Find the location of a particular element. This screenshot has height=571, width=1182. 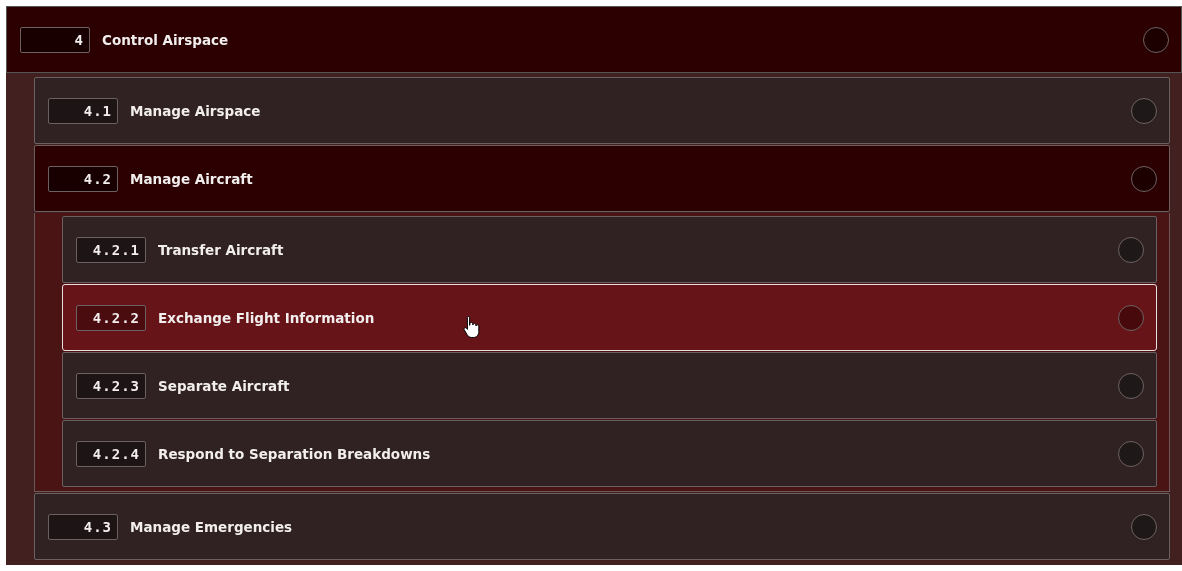

tree-item: 4 Control Airspace is located at coordinates (594, 39).